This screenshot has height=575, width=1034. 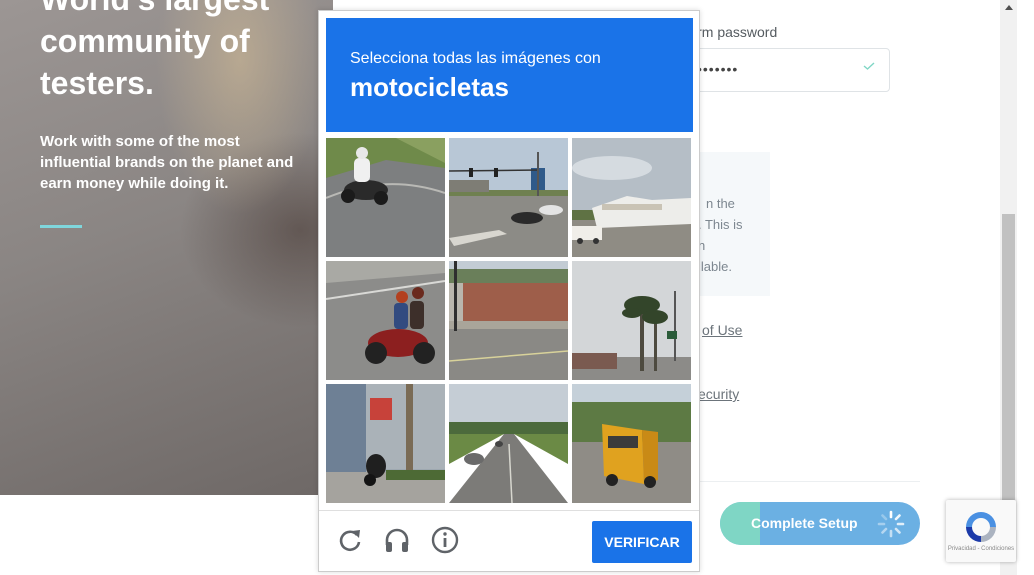 I want to click on complete-setup-label: Complete Setup, so click(x=804, y=523).